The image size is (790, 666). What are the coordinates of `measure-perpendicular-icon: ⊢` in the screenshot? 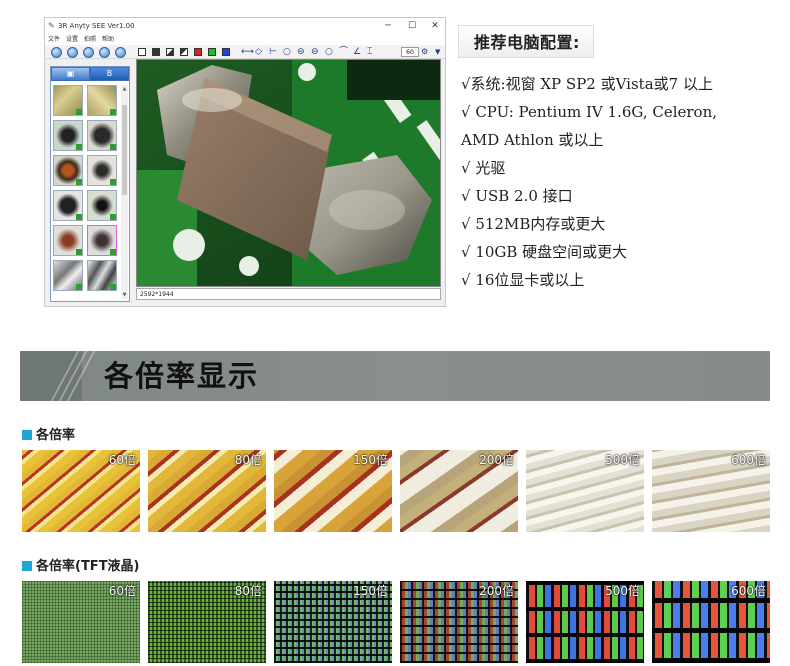 It's located at (273, 52).